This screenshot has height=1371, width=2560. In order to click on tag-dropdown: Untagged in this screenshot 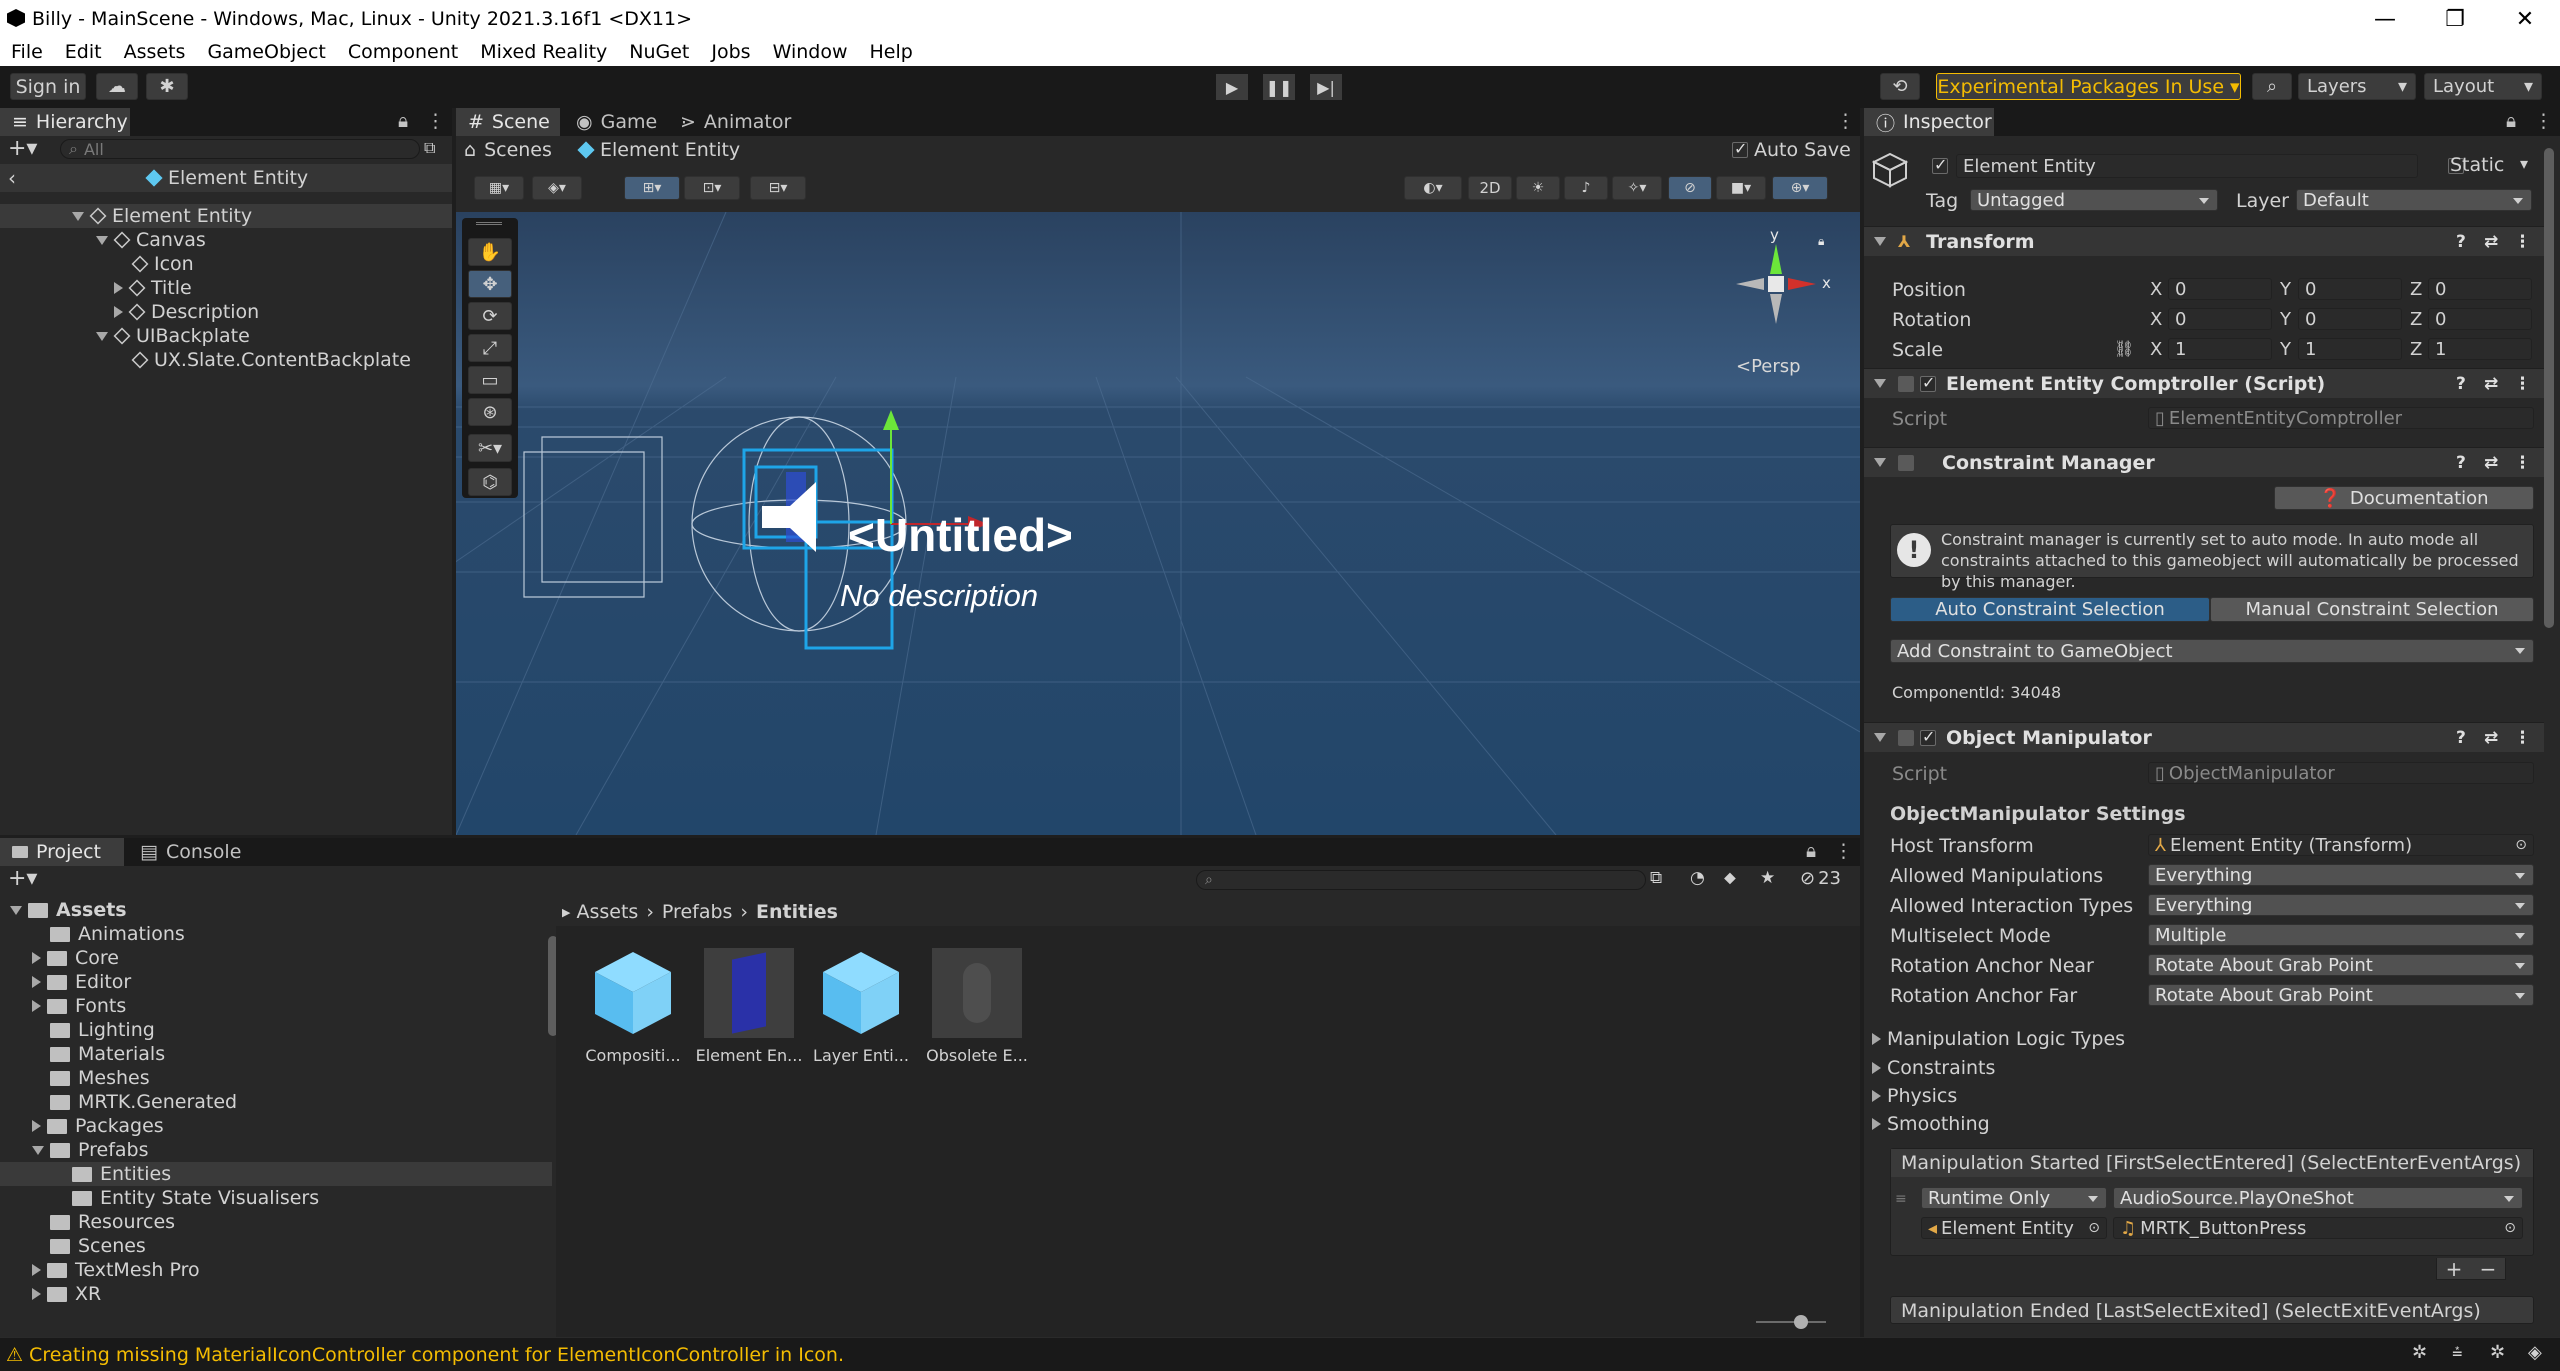, I will do `click(2094, 200)`.